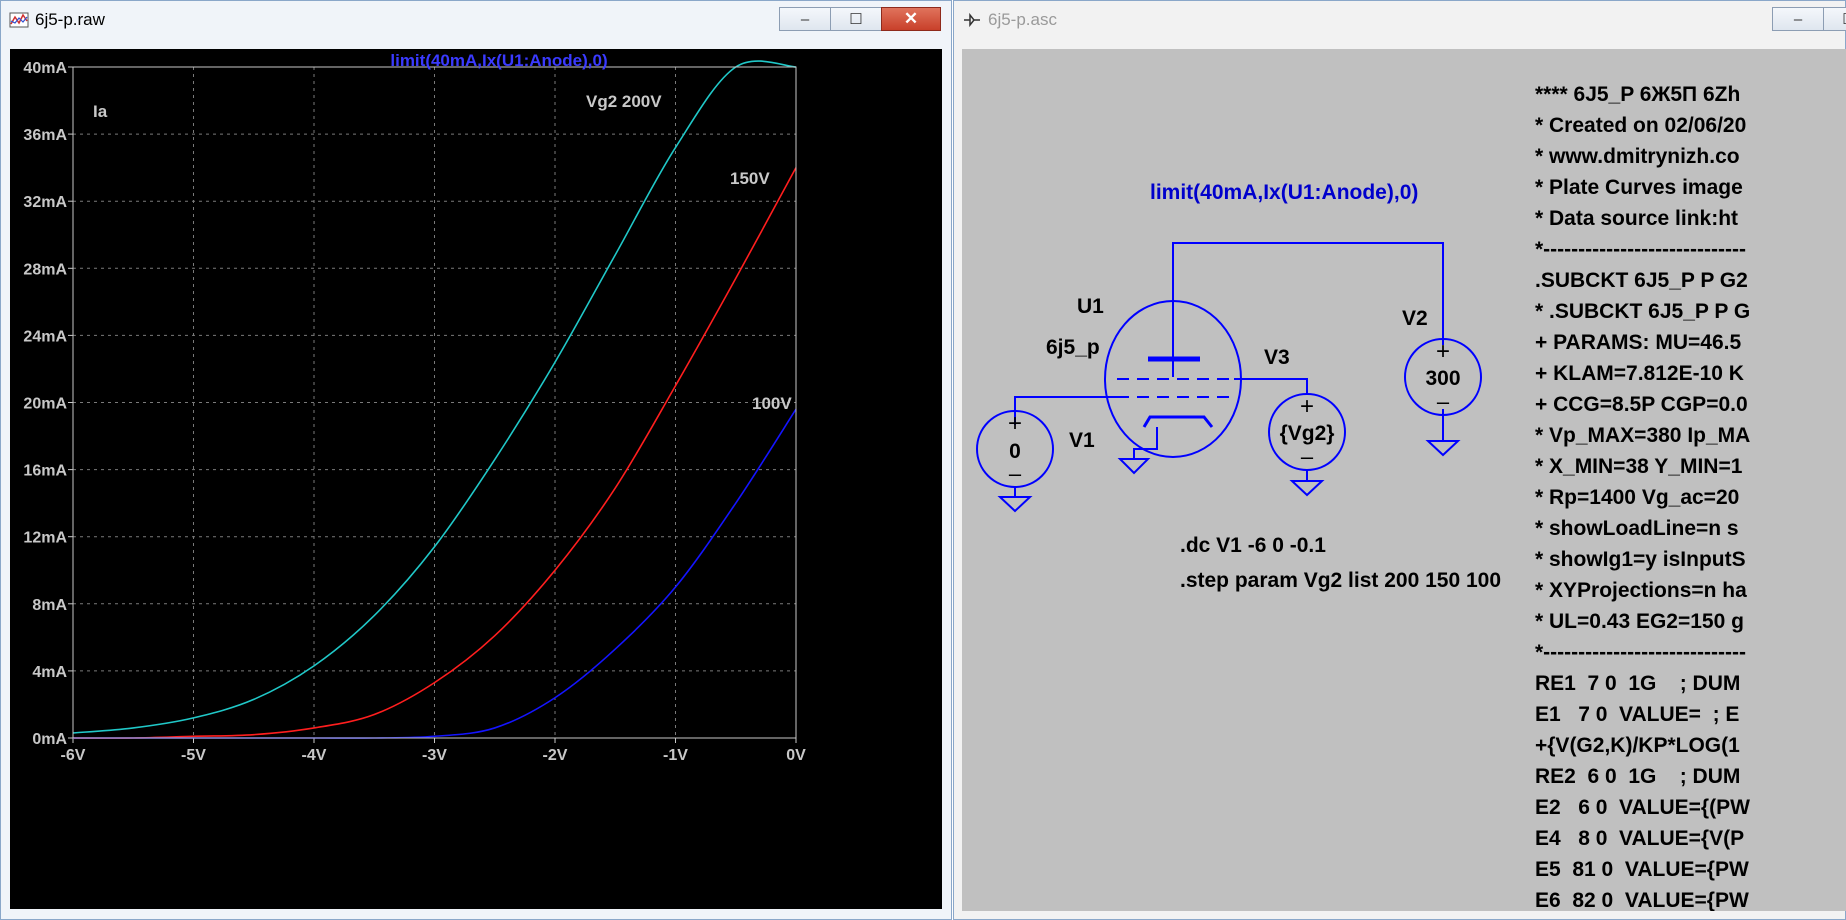 This screenshot has width=1846, height=920. Describe the element at coordinates (45, 336) in the screenshot. I see `y-tick-label: 24mA` at that location.